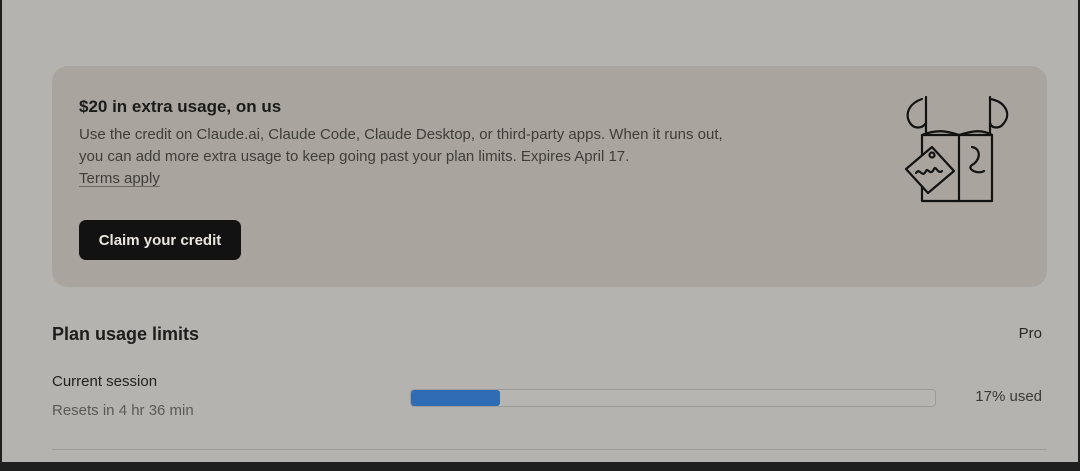 This screenshot has width=1080, height=471. What do you see at coordinates (126, 334) in the screenshot?
I see `plan-usage-title: Plan usage limits` at bounding box center [126, 334].